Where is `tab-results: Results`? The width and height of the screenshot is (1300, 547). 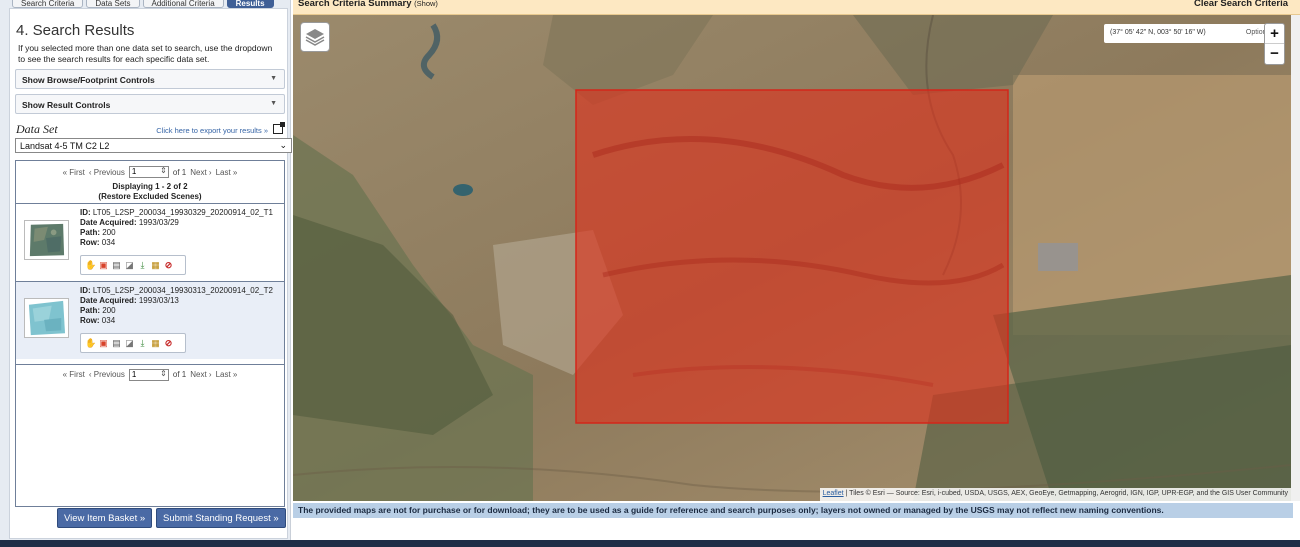 tab-results: Results is located at coordinates (250, 4).